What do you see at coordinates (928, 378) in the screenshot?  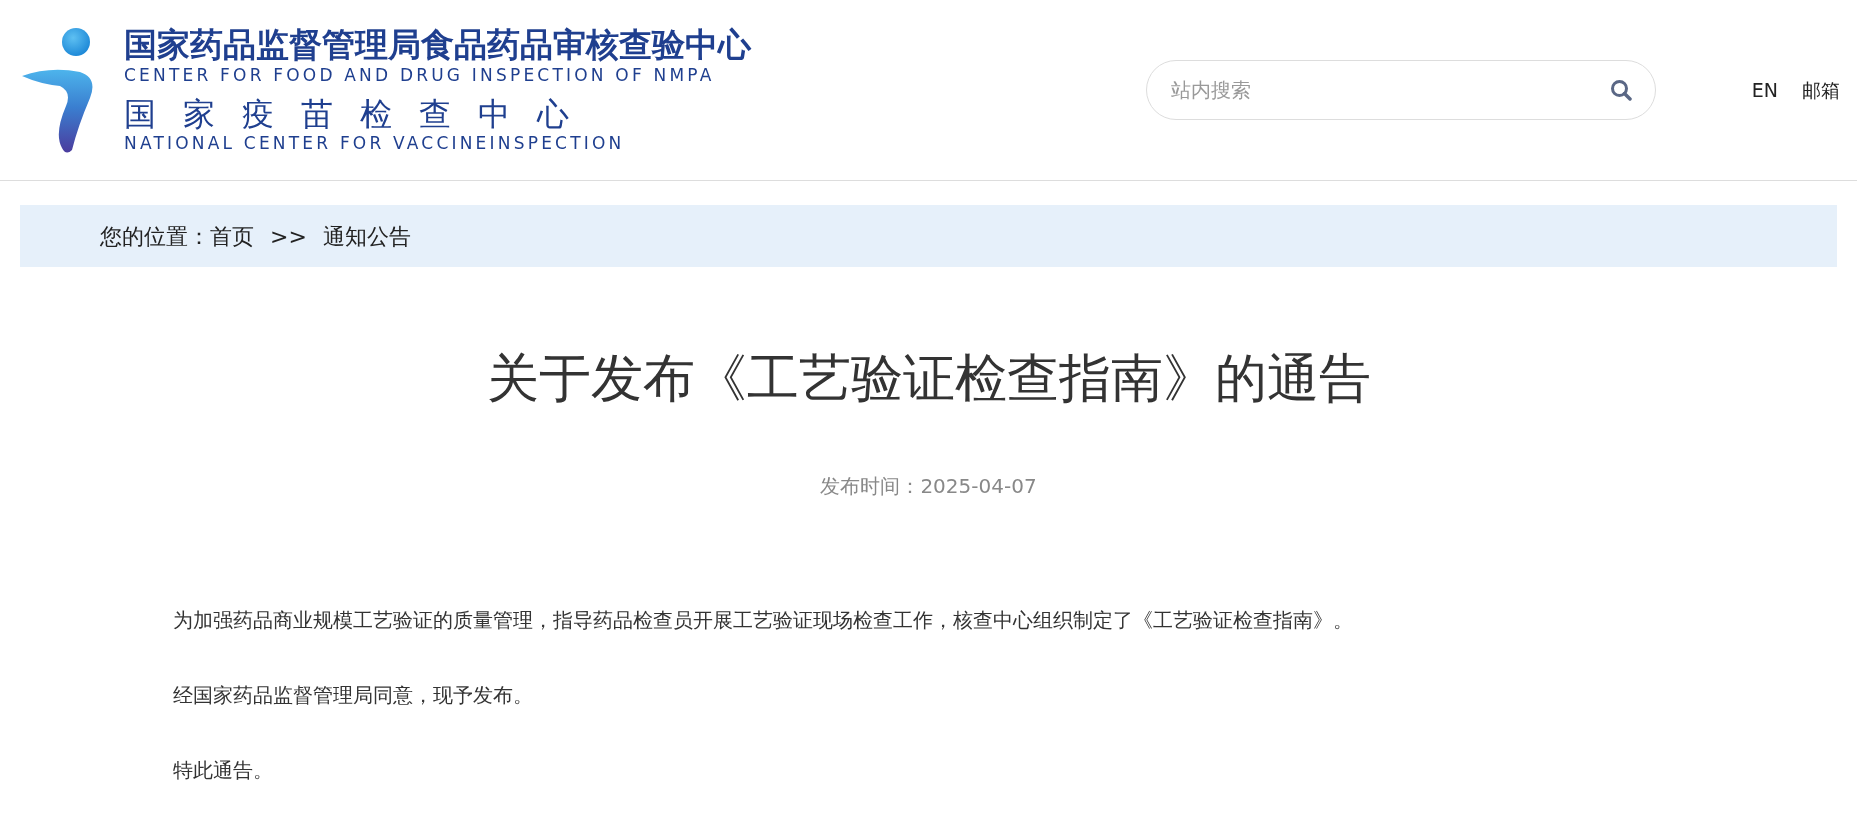 I see `article-title: 关于发布《工艺验证检查指南》的通告` at bounding box center [928, 378].